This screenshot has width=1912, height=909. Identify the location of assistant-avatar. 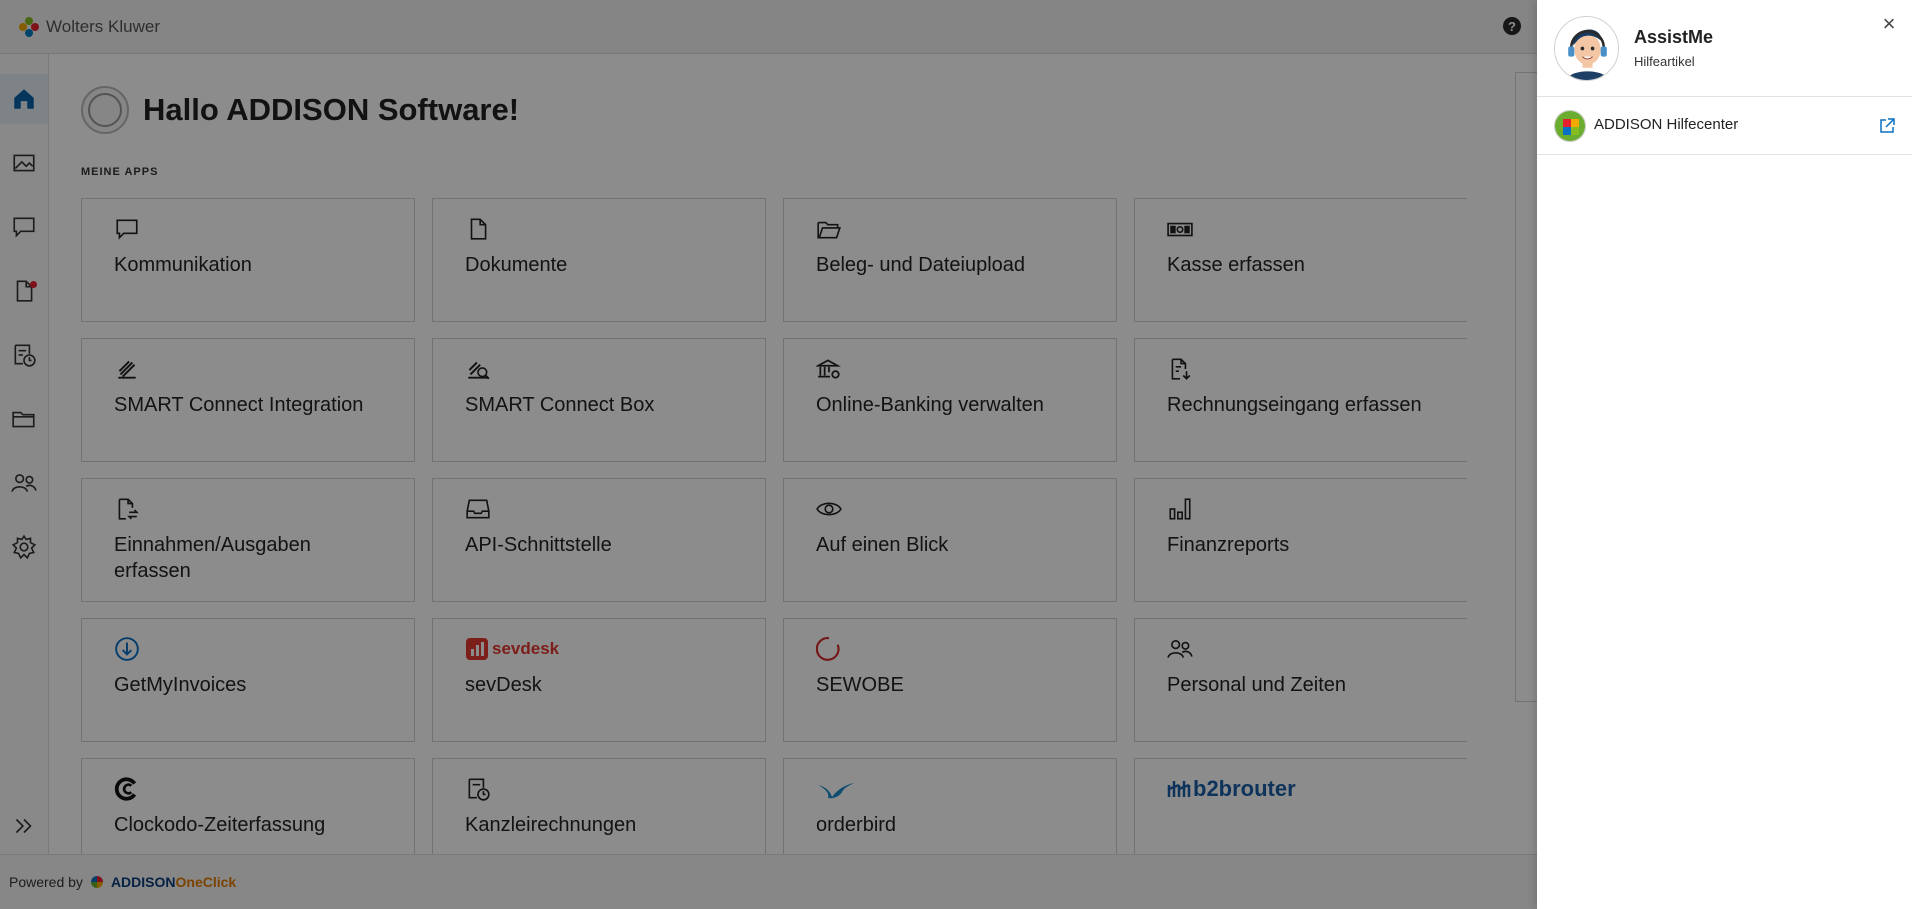
(1586, 48).